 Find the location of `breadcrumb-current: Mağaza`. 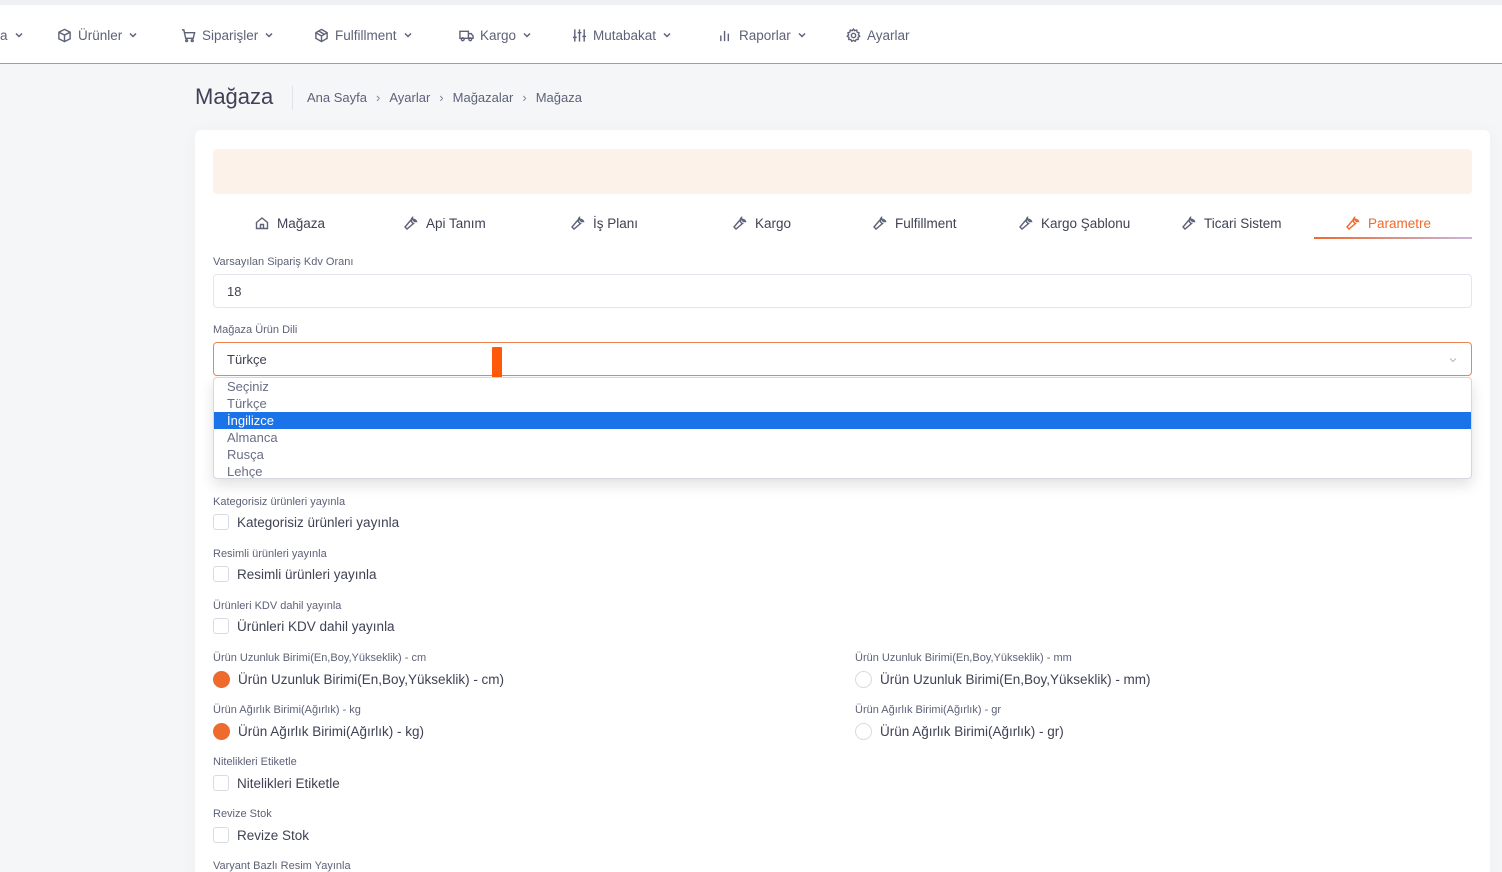

breadcrumb-current: Mağaza is located at coordinates (558, 97).